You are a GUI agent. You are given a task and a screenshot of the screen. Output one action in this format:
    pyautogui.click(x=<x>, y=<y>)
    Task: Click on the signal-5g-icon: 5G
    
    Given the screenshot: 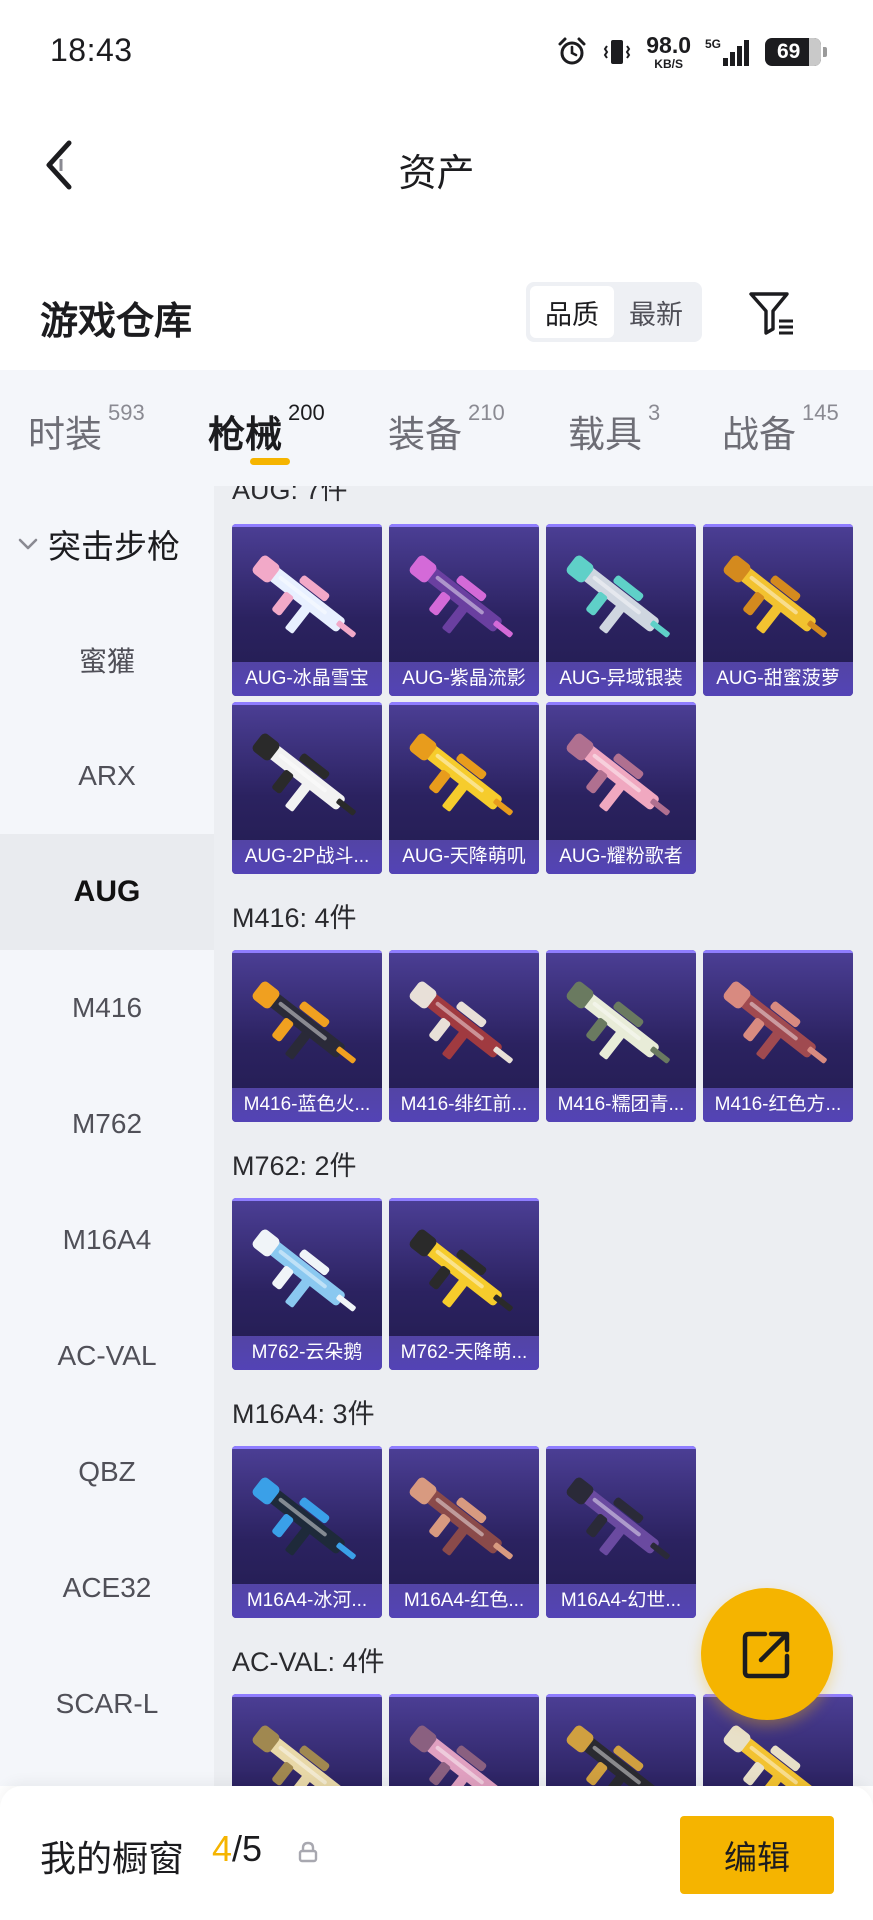 What is the action you would take?
    pyautogui.click(x=727, y=51)
    